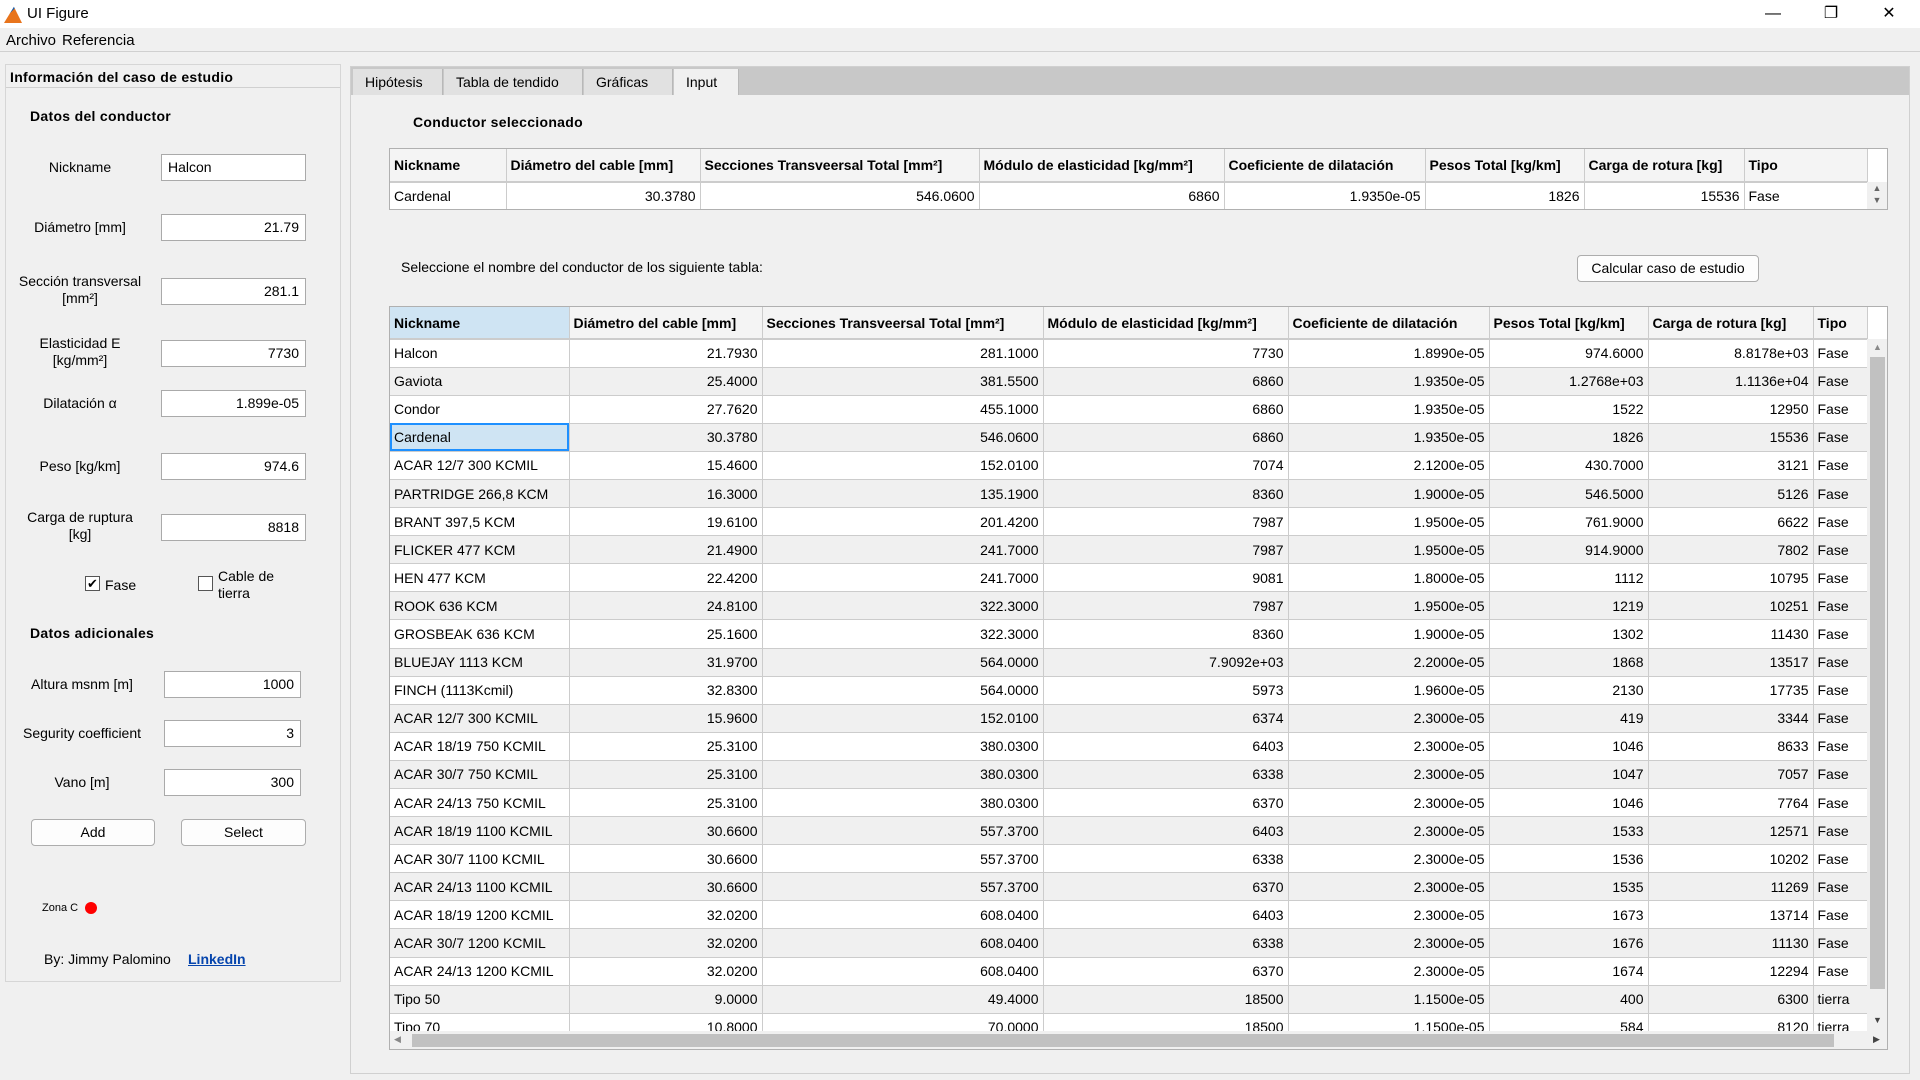  What do you see at coordinates (448, 166) in the screenshot?
I see `column-header: Nickname` at bounding box center [448, 166].